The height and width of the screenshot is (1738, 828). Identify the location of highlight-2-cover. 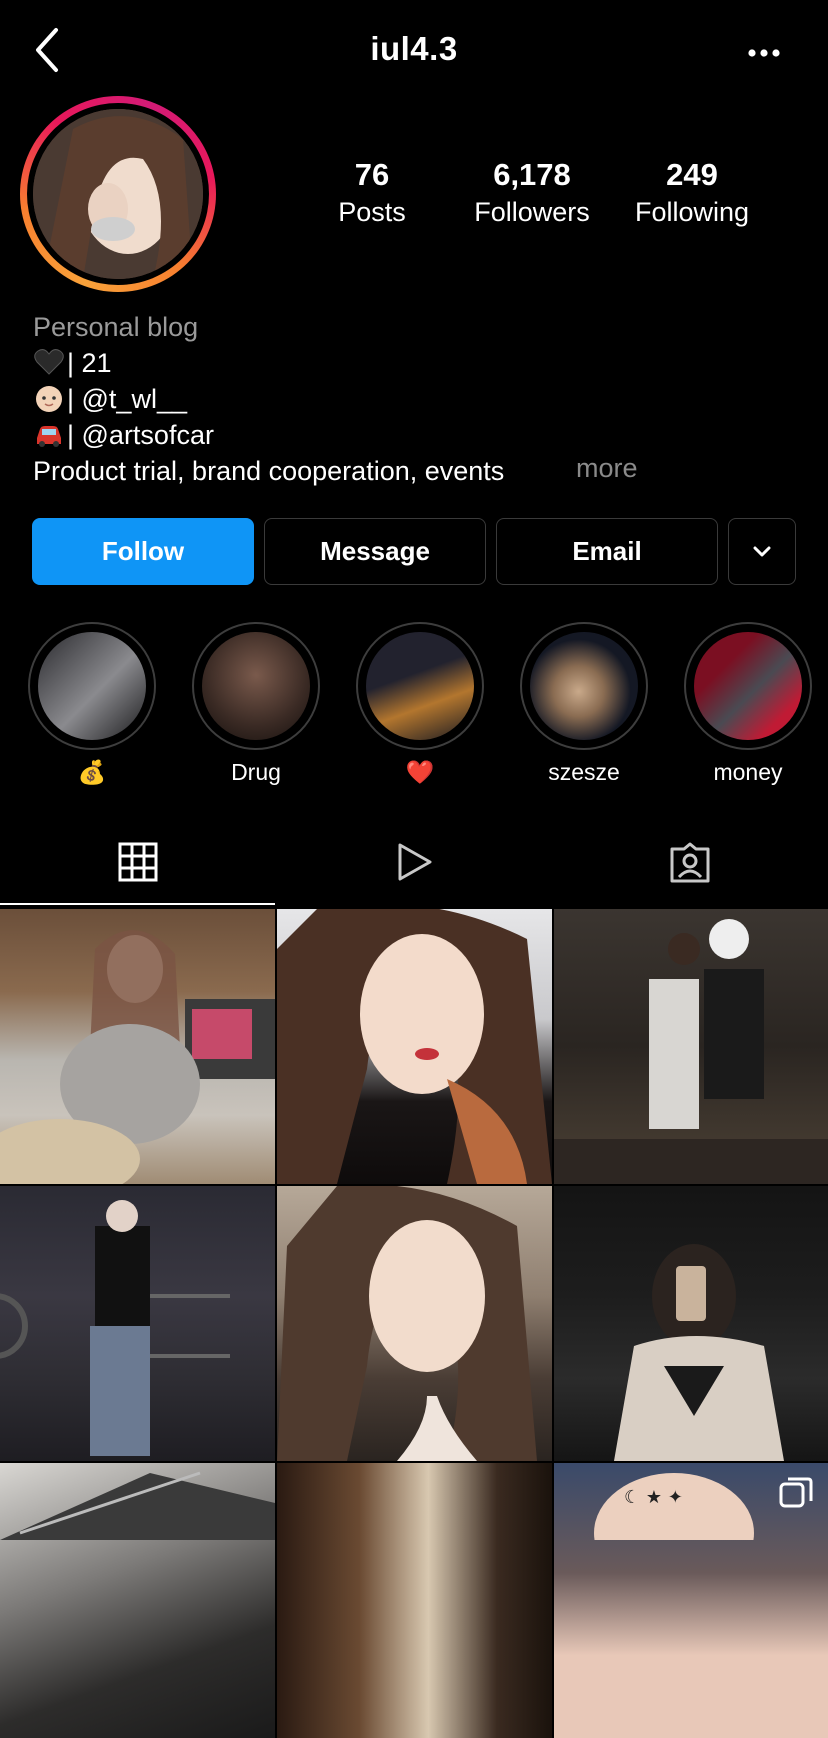
(256, 686).